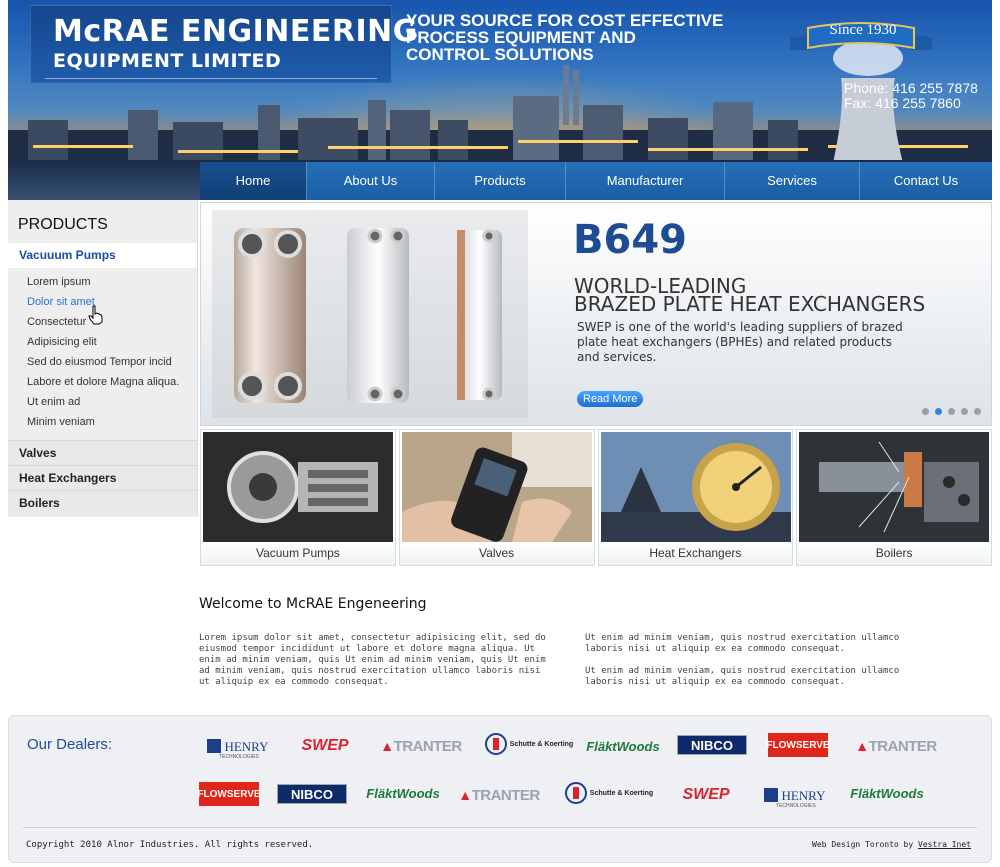 The width and height of the screenshot is (1000, 867). What do you see at coordinates (565, 20) in the screenshot?
I see `tagline-line-1: YOUR SOURCE FOR COST EFFECTIVE` at bounding box center [565, 20].